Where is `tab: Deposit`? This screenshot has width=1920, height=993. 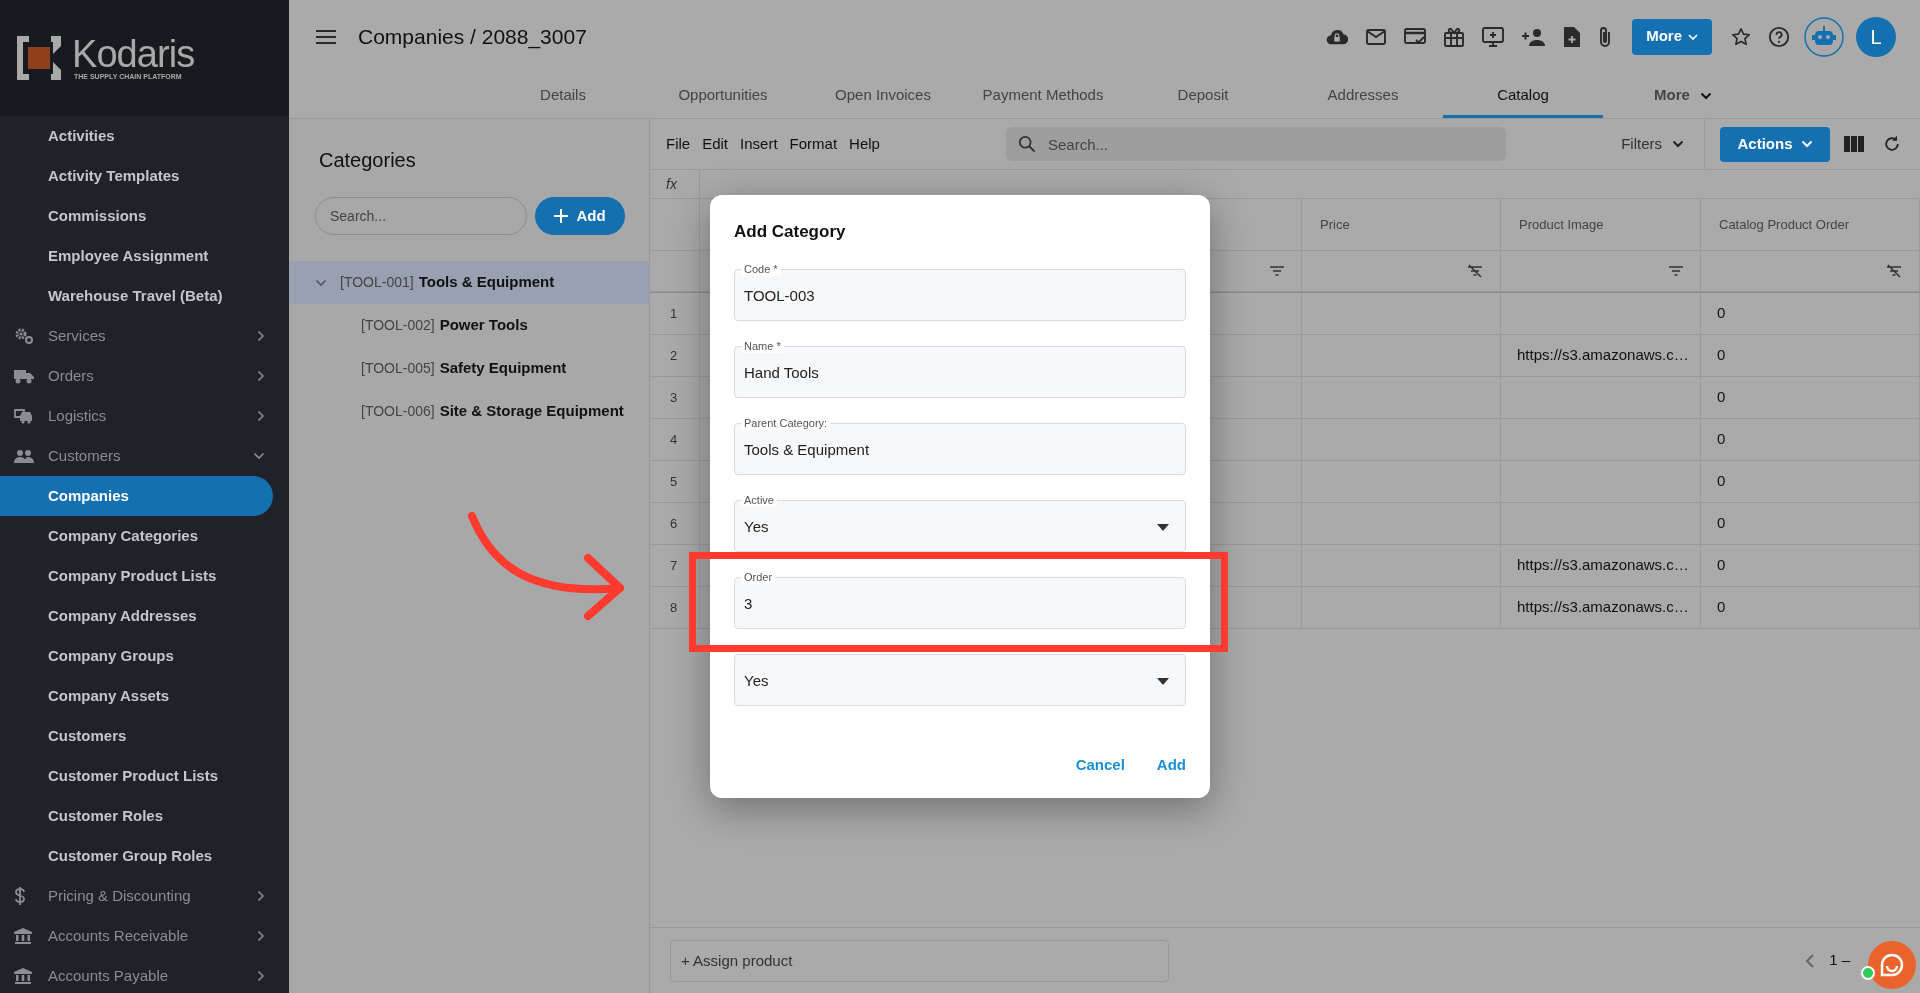 tab: Deposit is located at coordinates (1203, 95).